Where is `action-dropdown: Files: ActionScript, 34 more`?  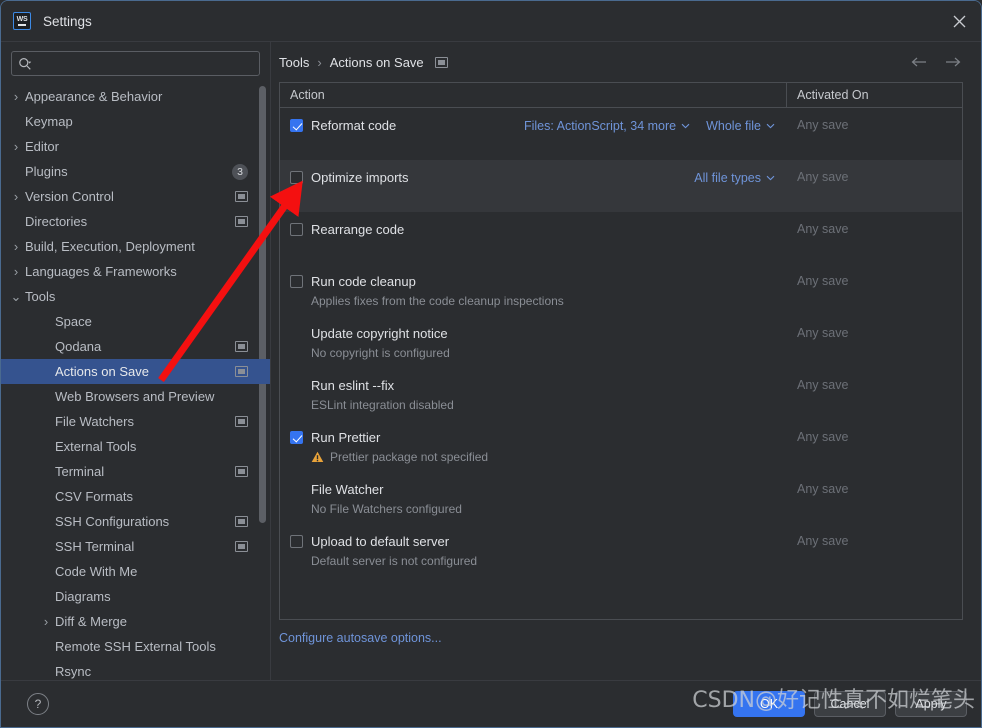
action-dropdown: Files: ActionScript, 34 more is located at coordinates (607, 126).